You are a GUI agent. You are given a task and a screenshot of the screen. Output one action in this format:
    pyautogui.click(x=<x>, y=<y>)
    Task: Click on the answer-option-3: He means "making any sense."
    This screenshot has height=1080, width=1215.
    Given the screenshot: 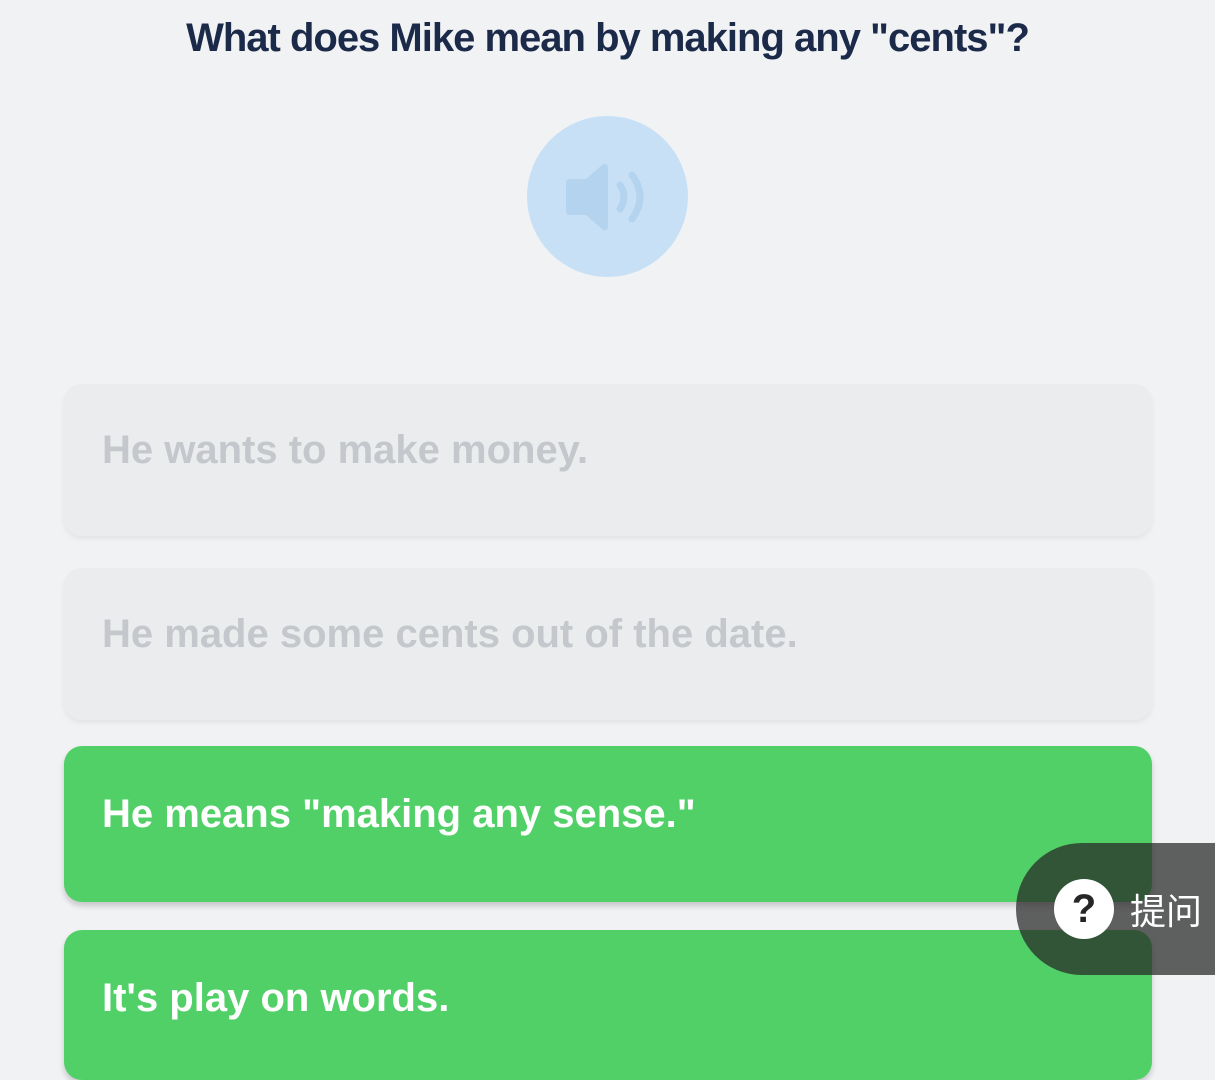 What is the action you would take?
    pyautogui.click(x=608, y=824)
    